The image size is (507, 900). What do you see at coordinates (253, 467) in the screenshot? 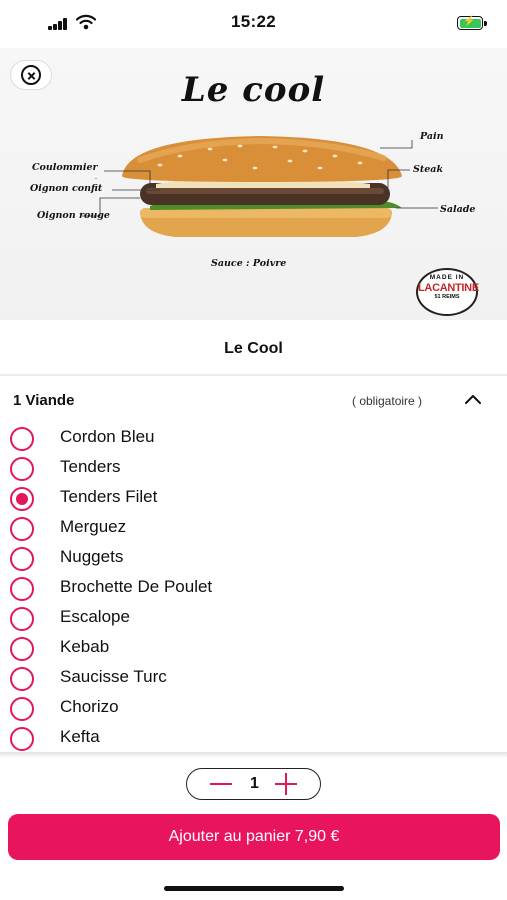
I see `option-tenders: Tenders` at bounding box center [253, 467].